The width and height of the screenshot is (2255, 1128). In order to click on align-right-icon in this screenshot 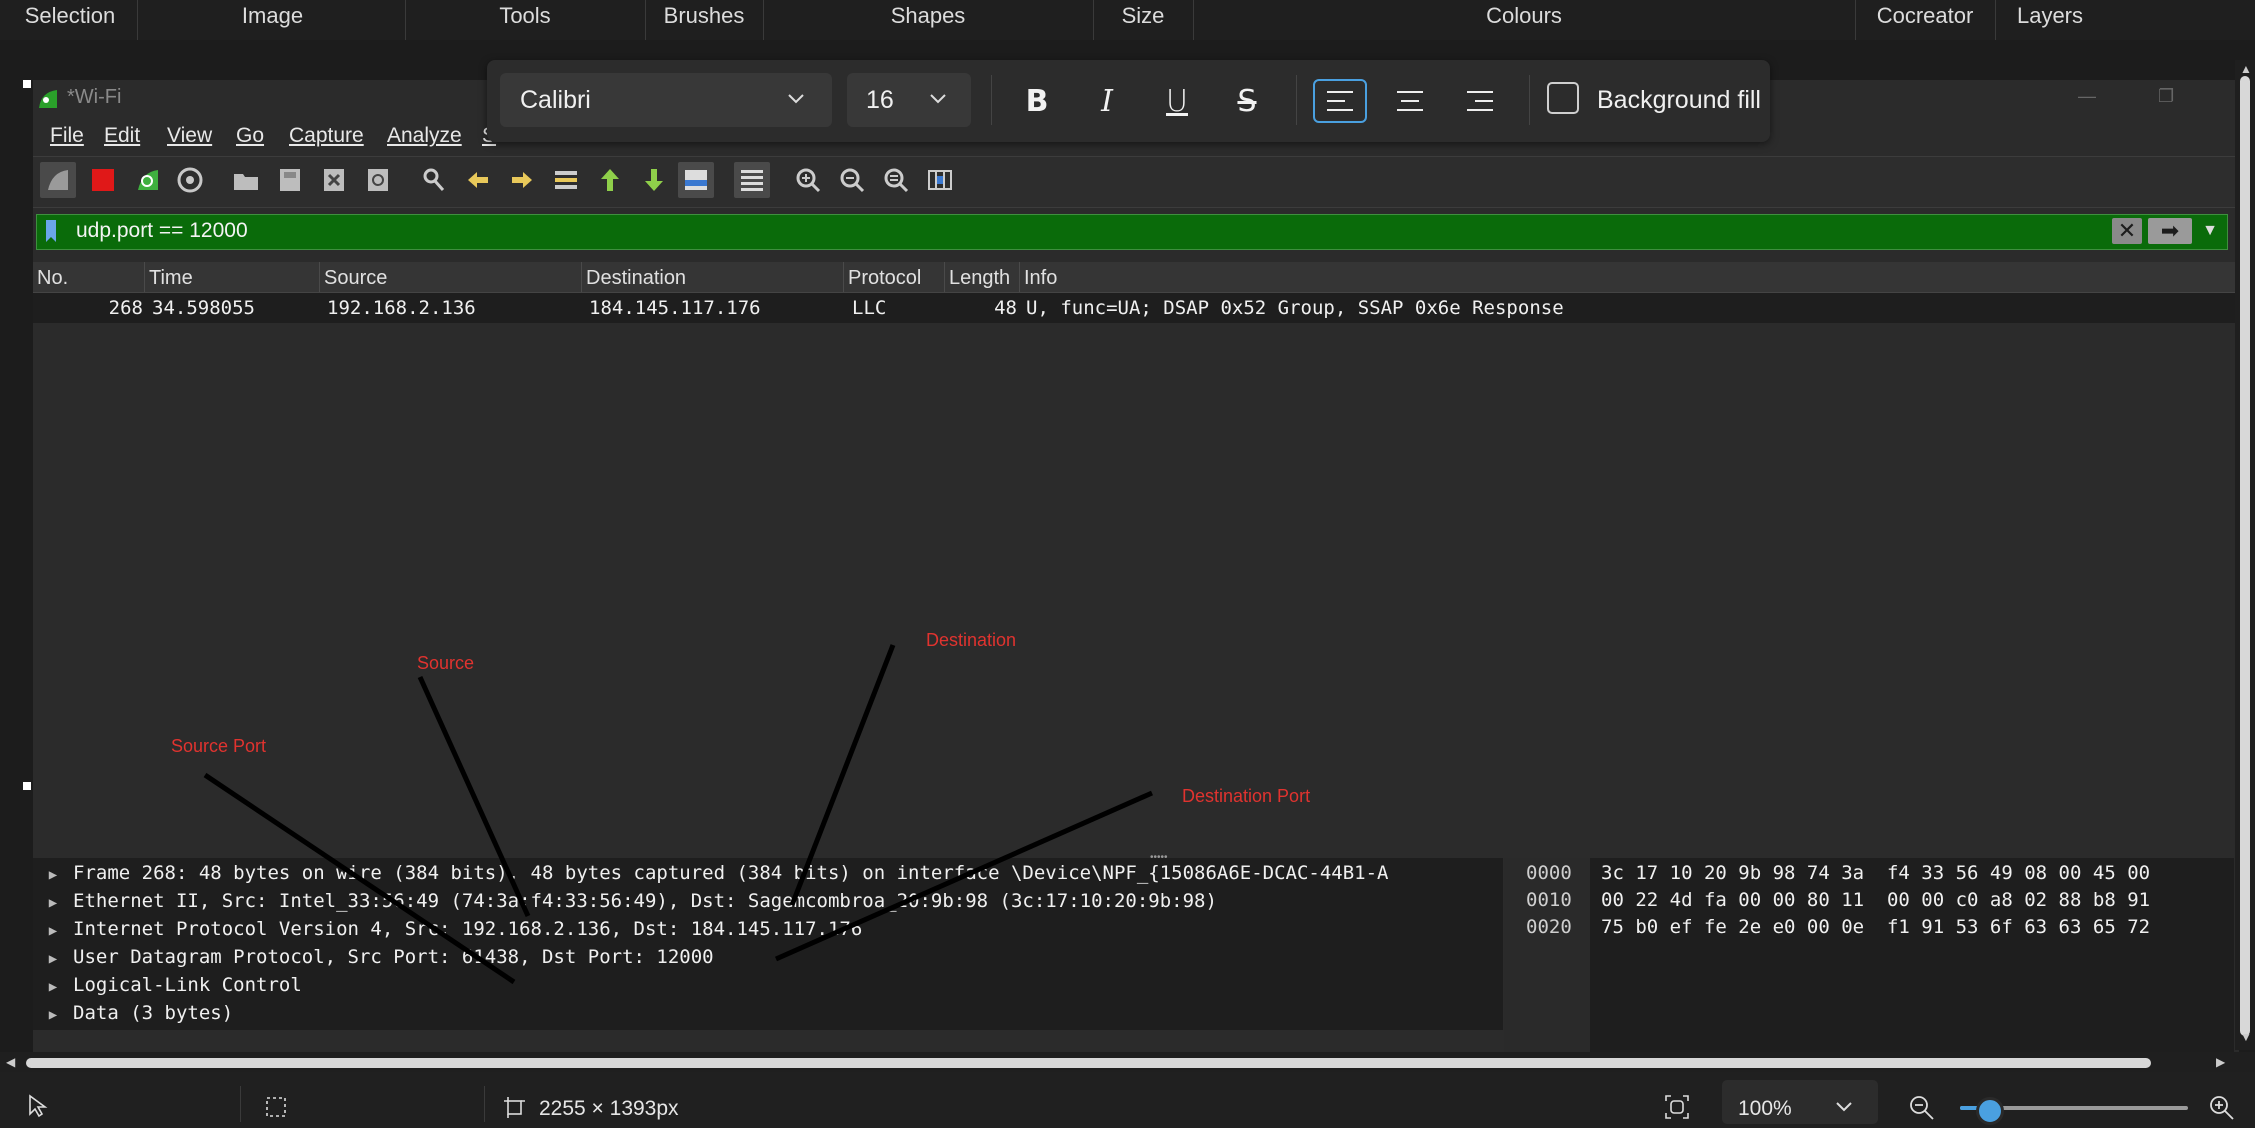, I will do `click(1480, 101)`.